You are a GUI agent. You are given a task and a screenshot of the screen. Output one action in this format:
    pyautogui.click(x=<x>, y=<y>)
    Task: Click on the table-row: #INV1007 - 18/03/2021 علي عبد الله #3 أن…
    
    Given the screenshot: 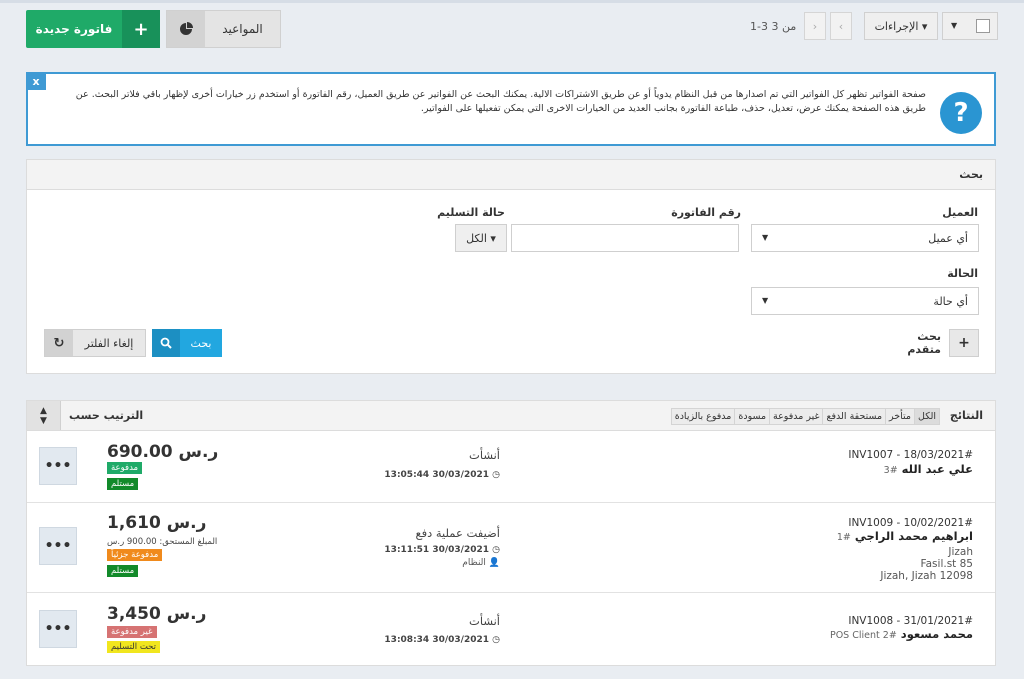 What is the action you would take?
    pyautogui.click(x=511, y=467)
    